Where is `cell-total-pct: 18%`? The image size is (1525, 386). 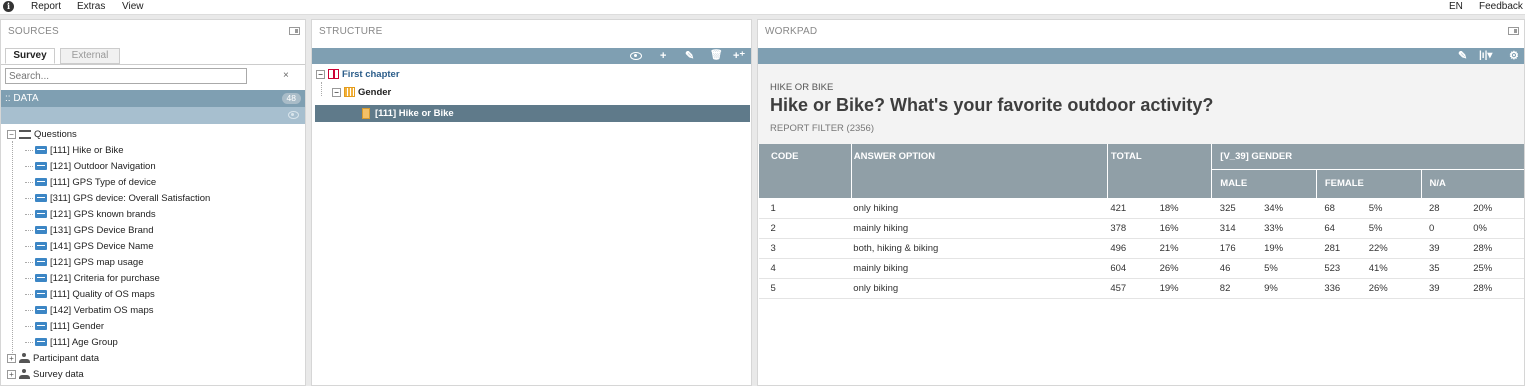 cell-total-pct: 18% is located at coordinates (1185, 208).